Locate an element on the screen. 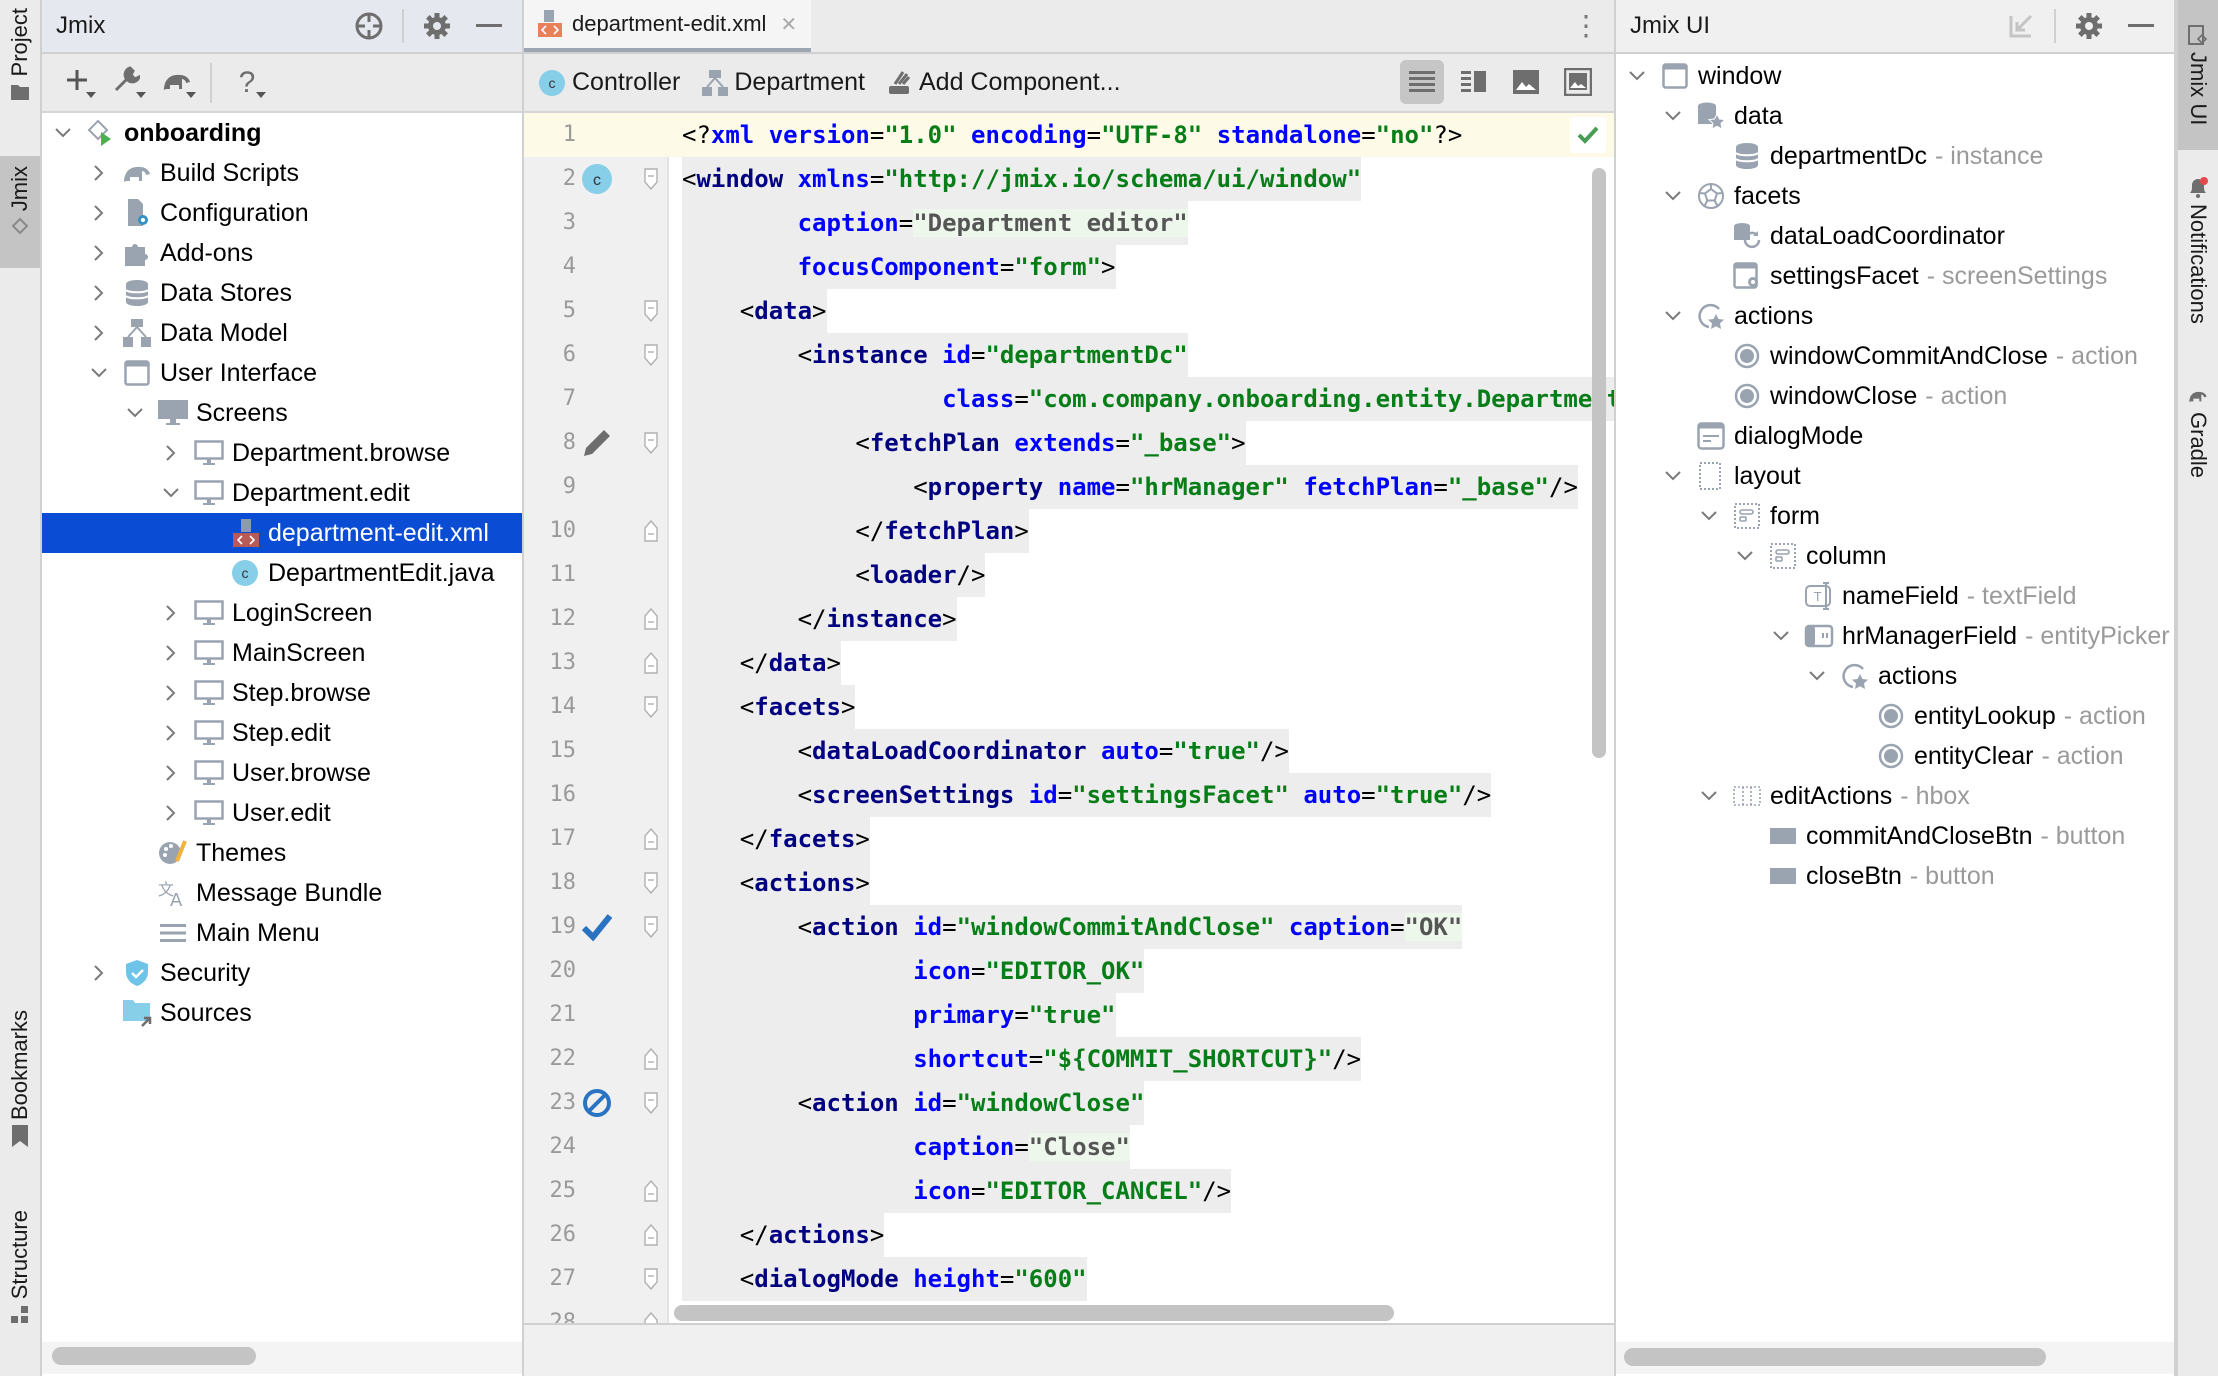  tree-item-actions: actions is located at coordinates (1895, 316).